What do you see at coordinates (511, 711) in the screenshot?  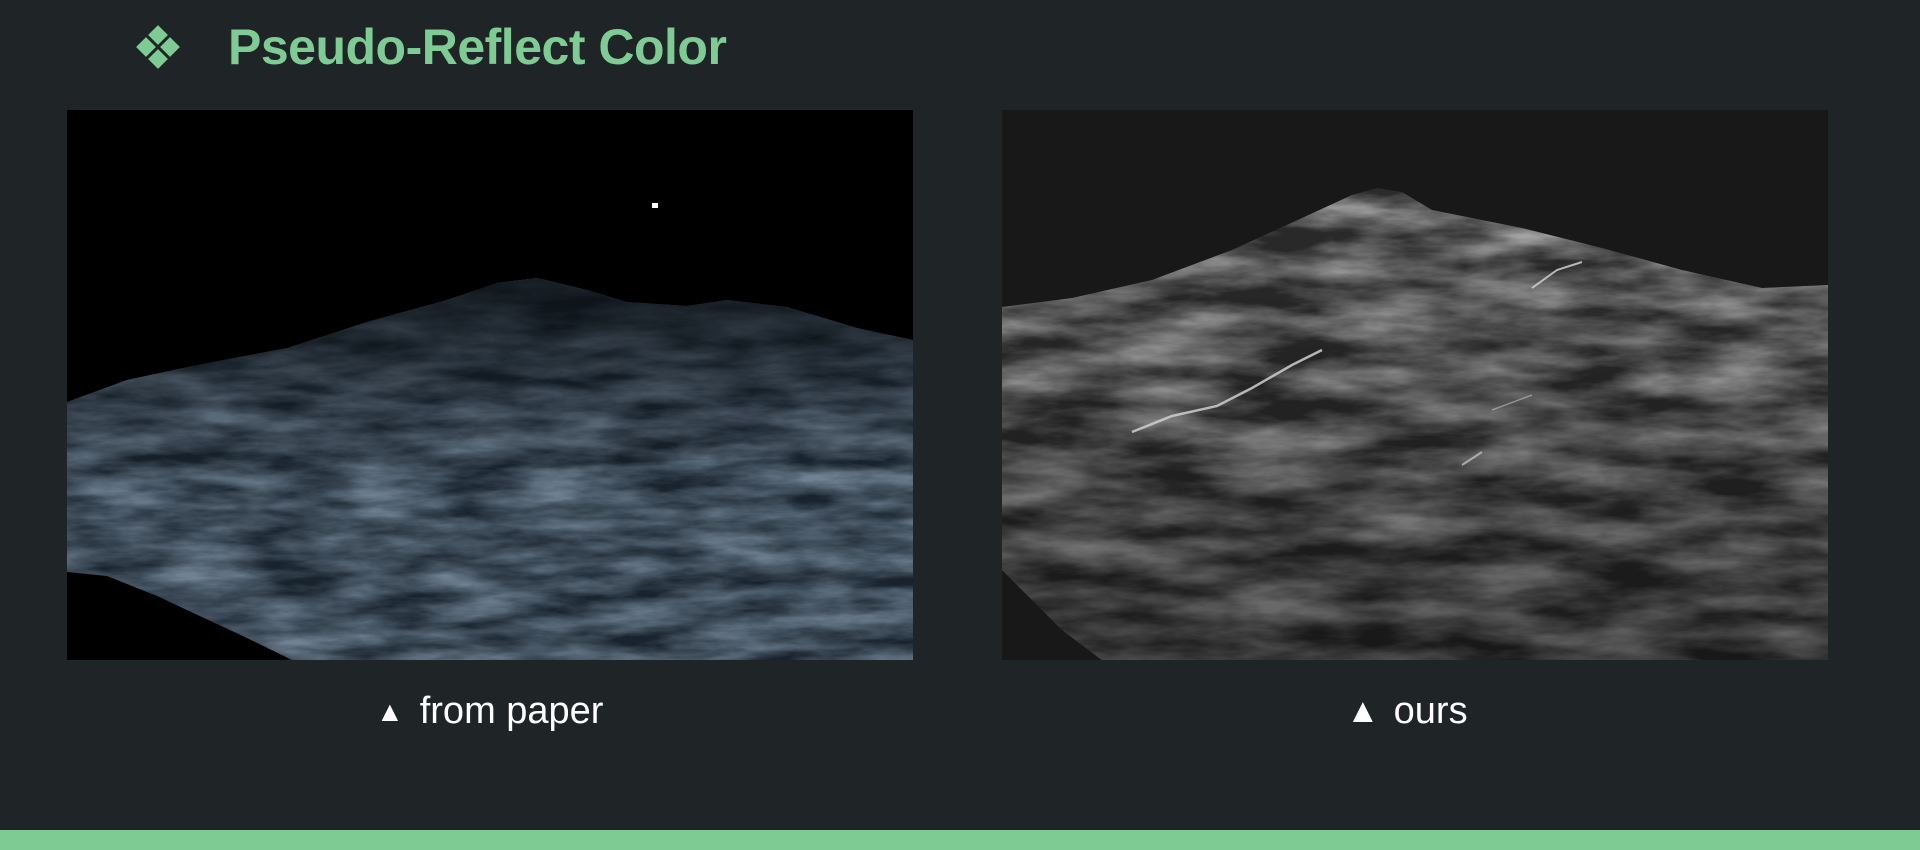 I see `caption-label: from paper` at bounding box center [511, 711].